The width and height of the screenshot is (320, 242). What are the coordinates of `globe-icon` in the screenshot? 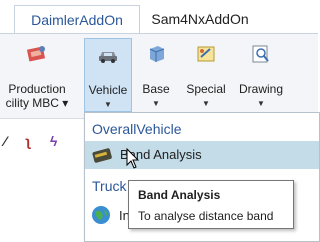 It's located at (101, 215).